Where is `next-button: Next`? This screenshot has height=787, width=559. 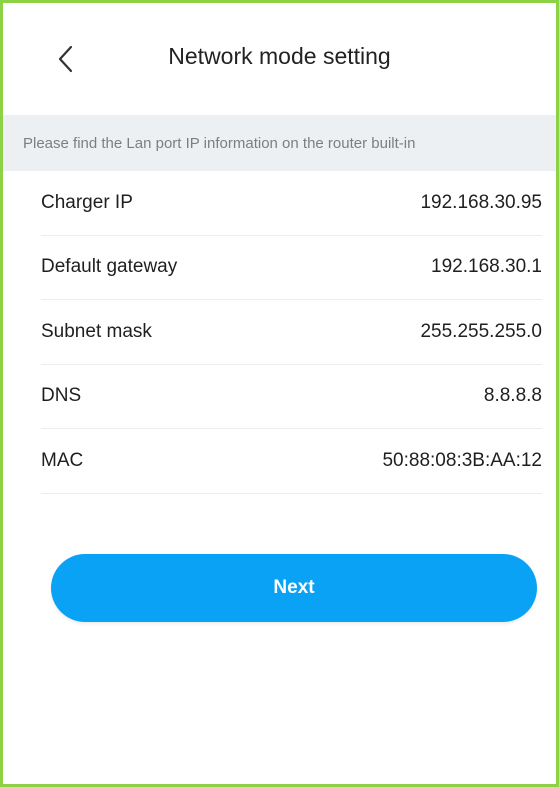
next-button: Next is located at coordinates (294, 588).